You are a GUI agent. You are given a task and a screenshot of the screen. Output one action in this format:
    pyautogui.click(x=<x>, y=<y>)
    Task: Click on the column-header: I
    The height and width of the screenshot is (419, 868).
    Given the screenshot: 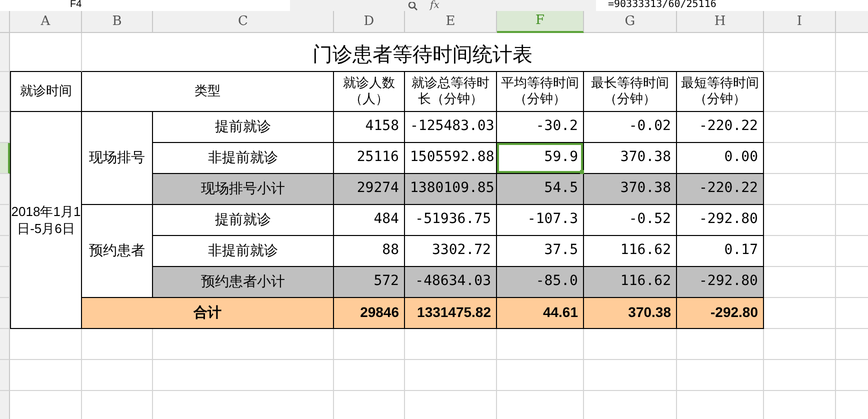 What is the action you would take?
    pyautogui.click(x=800, y=21)
    